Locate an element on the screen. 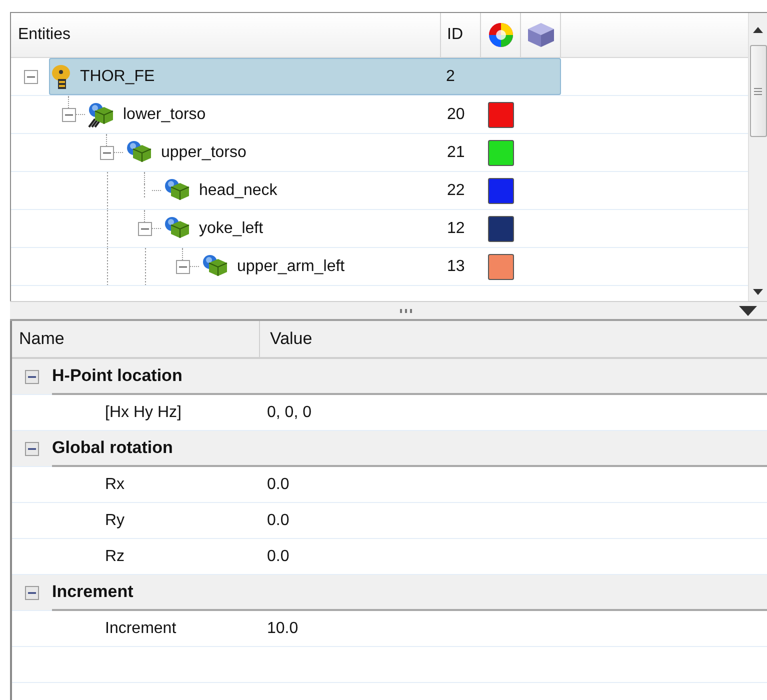 Image resolution: width=767 pixels, height=700 pixels. item-label: upper_torso is located at coordinates (203, 153).